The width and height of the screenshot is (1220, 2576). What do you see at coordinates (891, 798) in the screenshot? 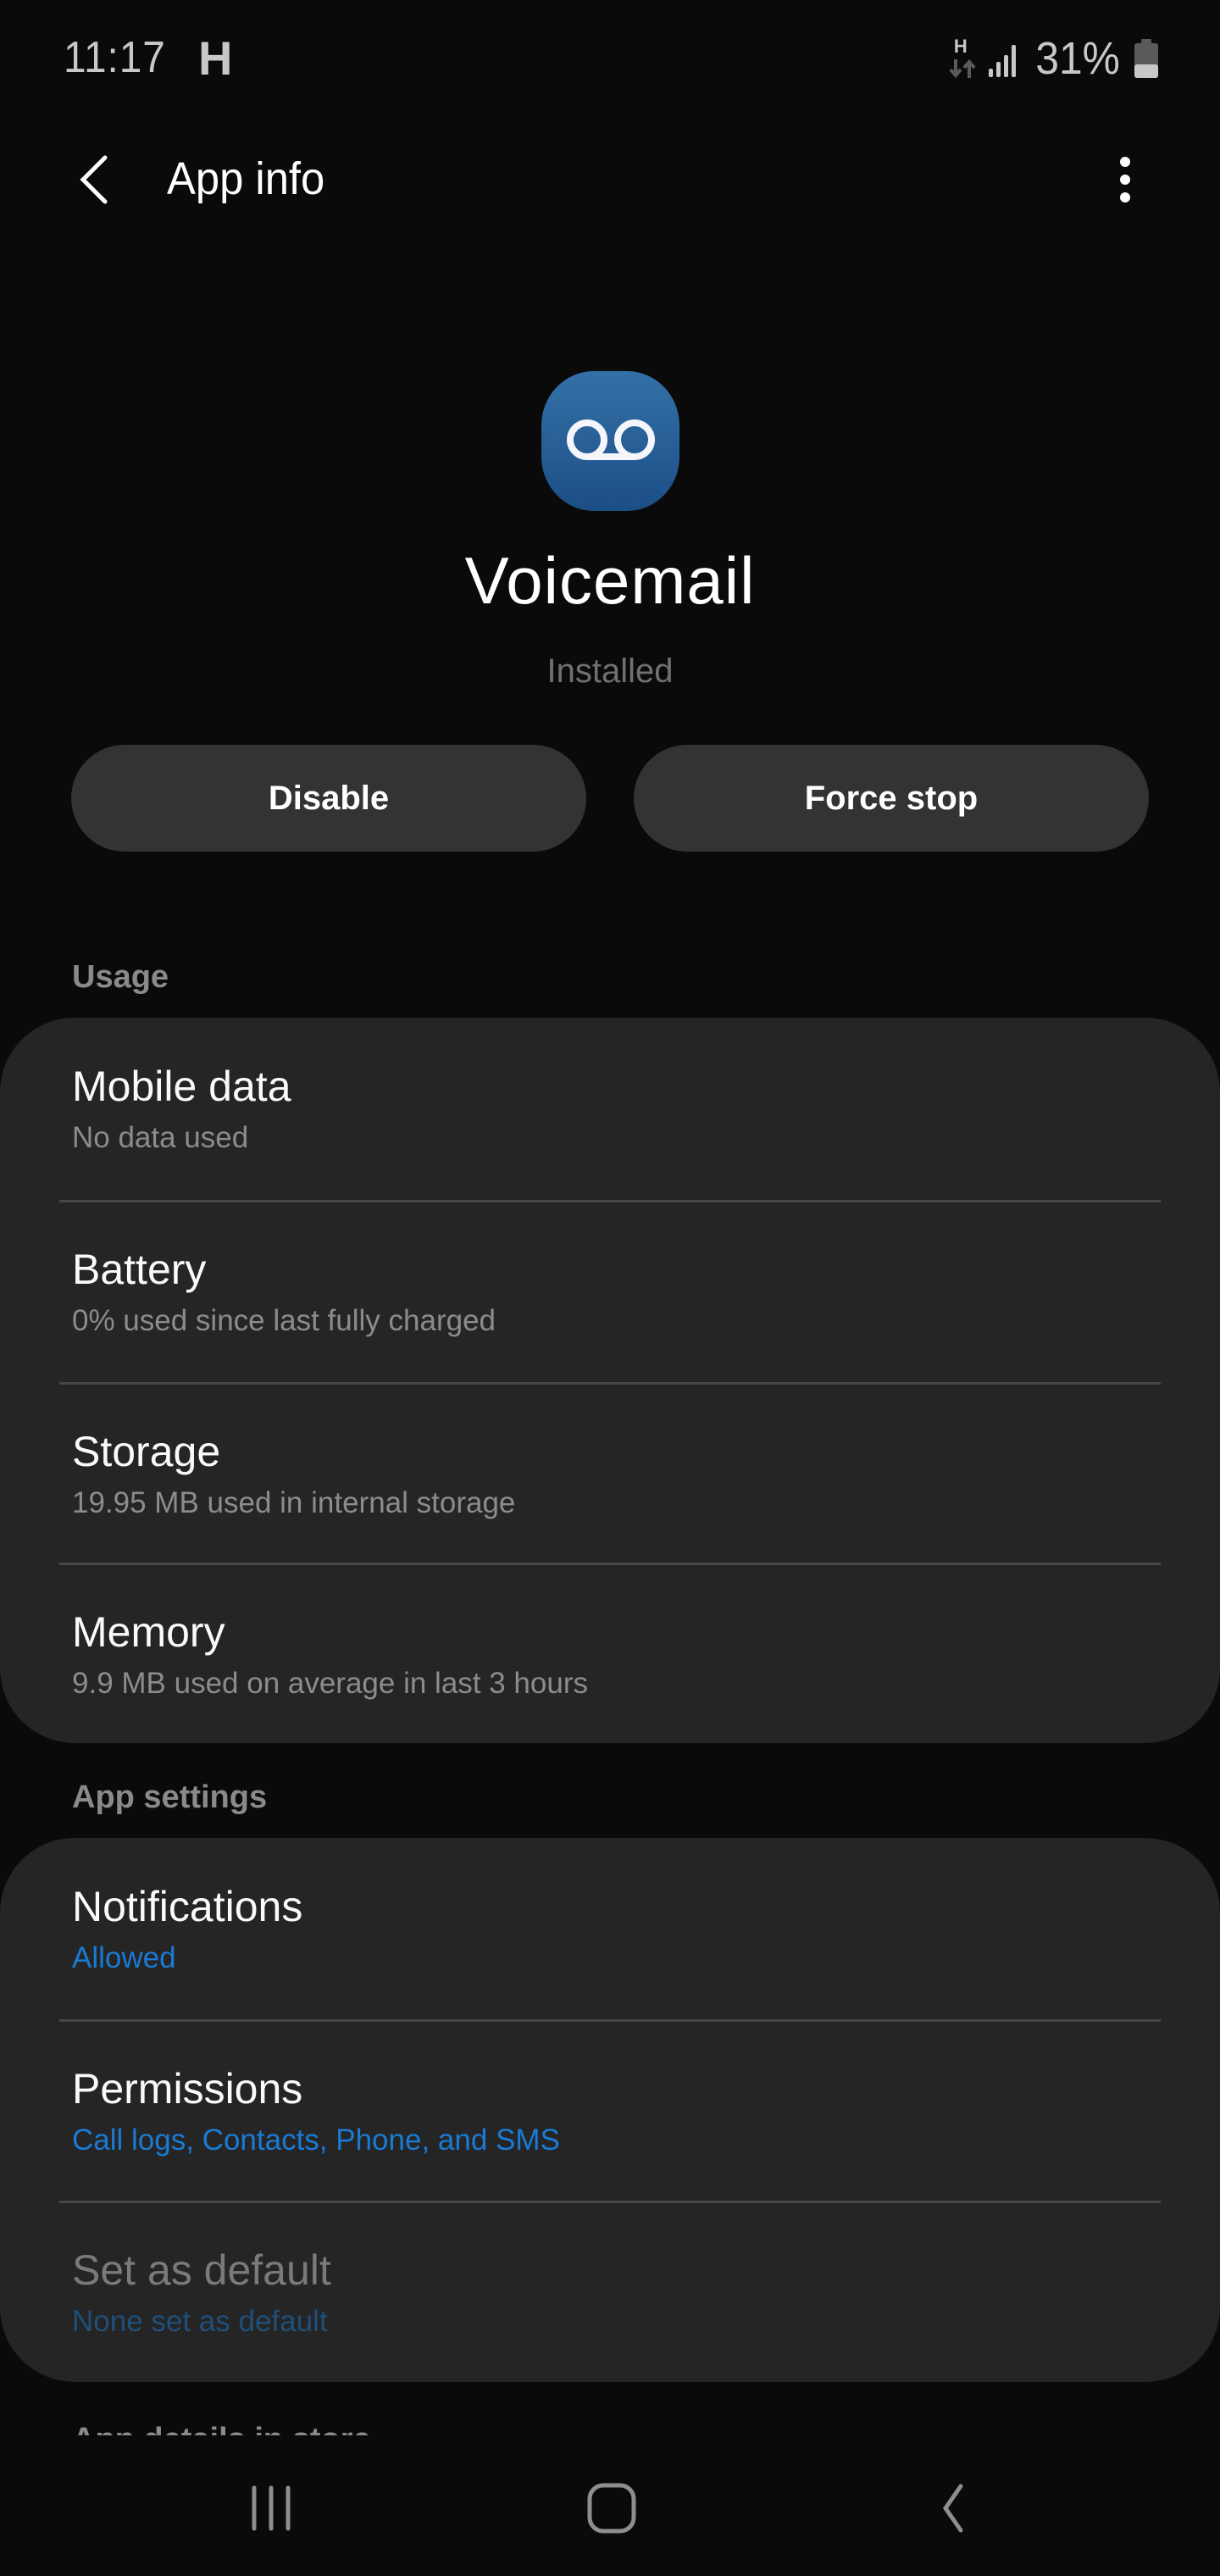
I see `force-stop-button: Force stop` at bounding box center [891, 798].